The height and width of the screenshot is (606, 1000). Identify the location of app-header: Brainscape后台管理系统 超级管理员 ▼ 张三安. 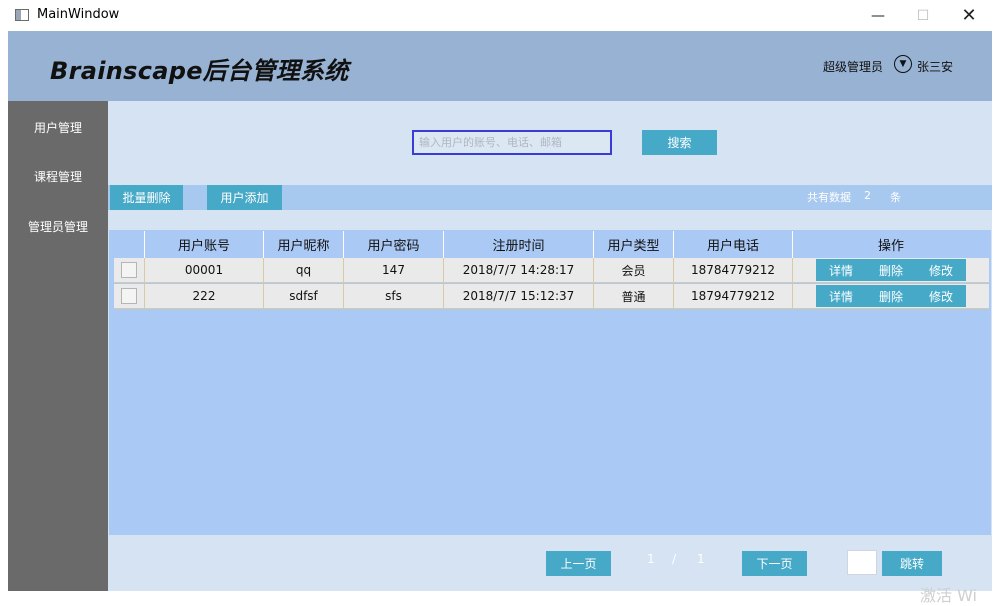
(500, 66).